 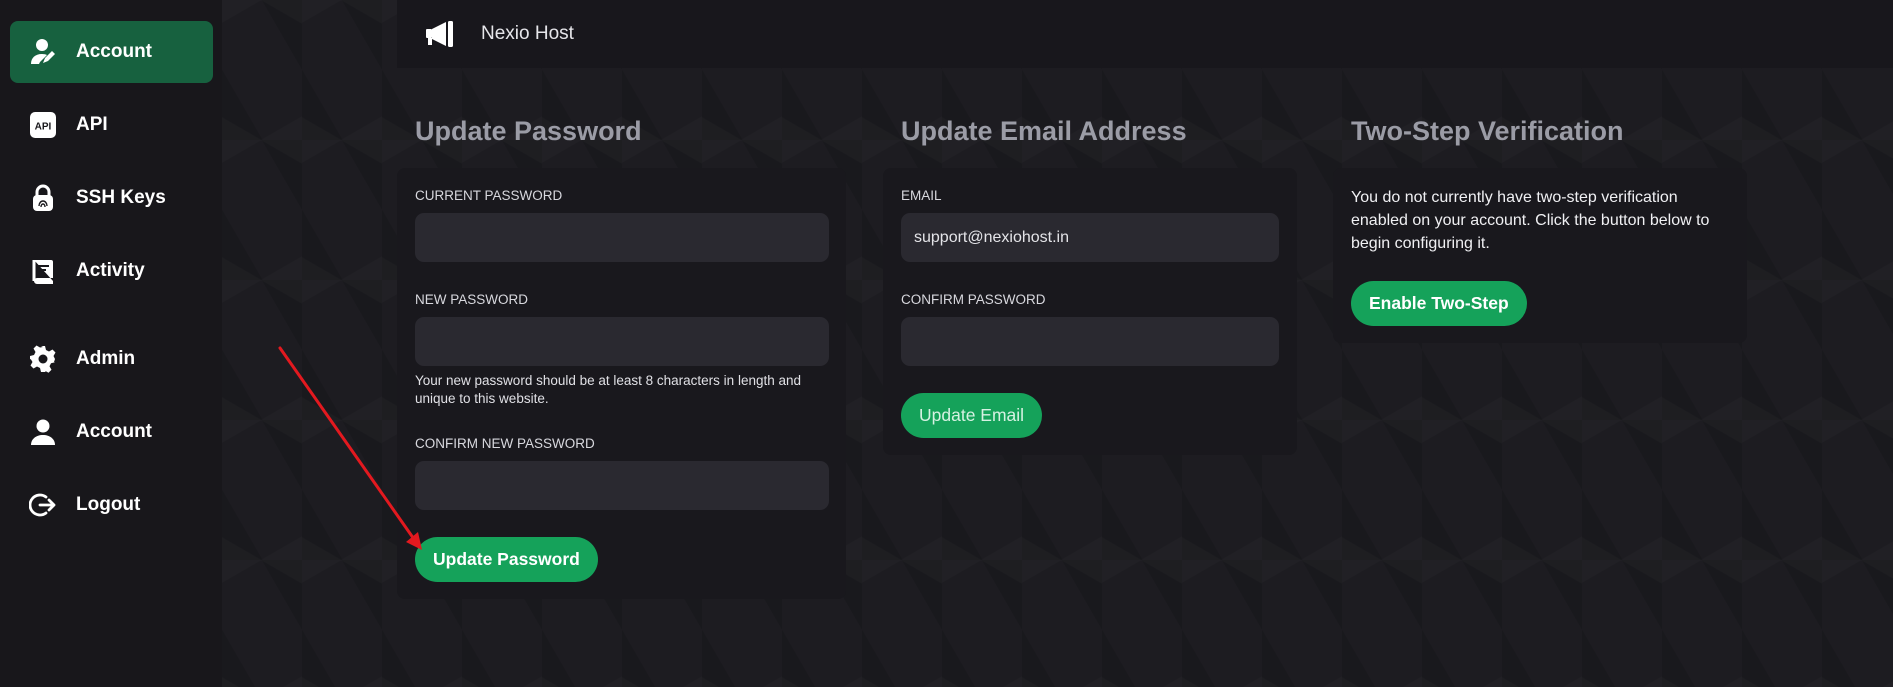 I want to click on lock-fingerprint-icon, so click(x=43, y=198).